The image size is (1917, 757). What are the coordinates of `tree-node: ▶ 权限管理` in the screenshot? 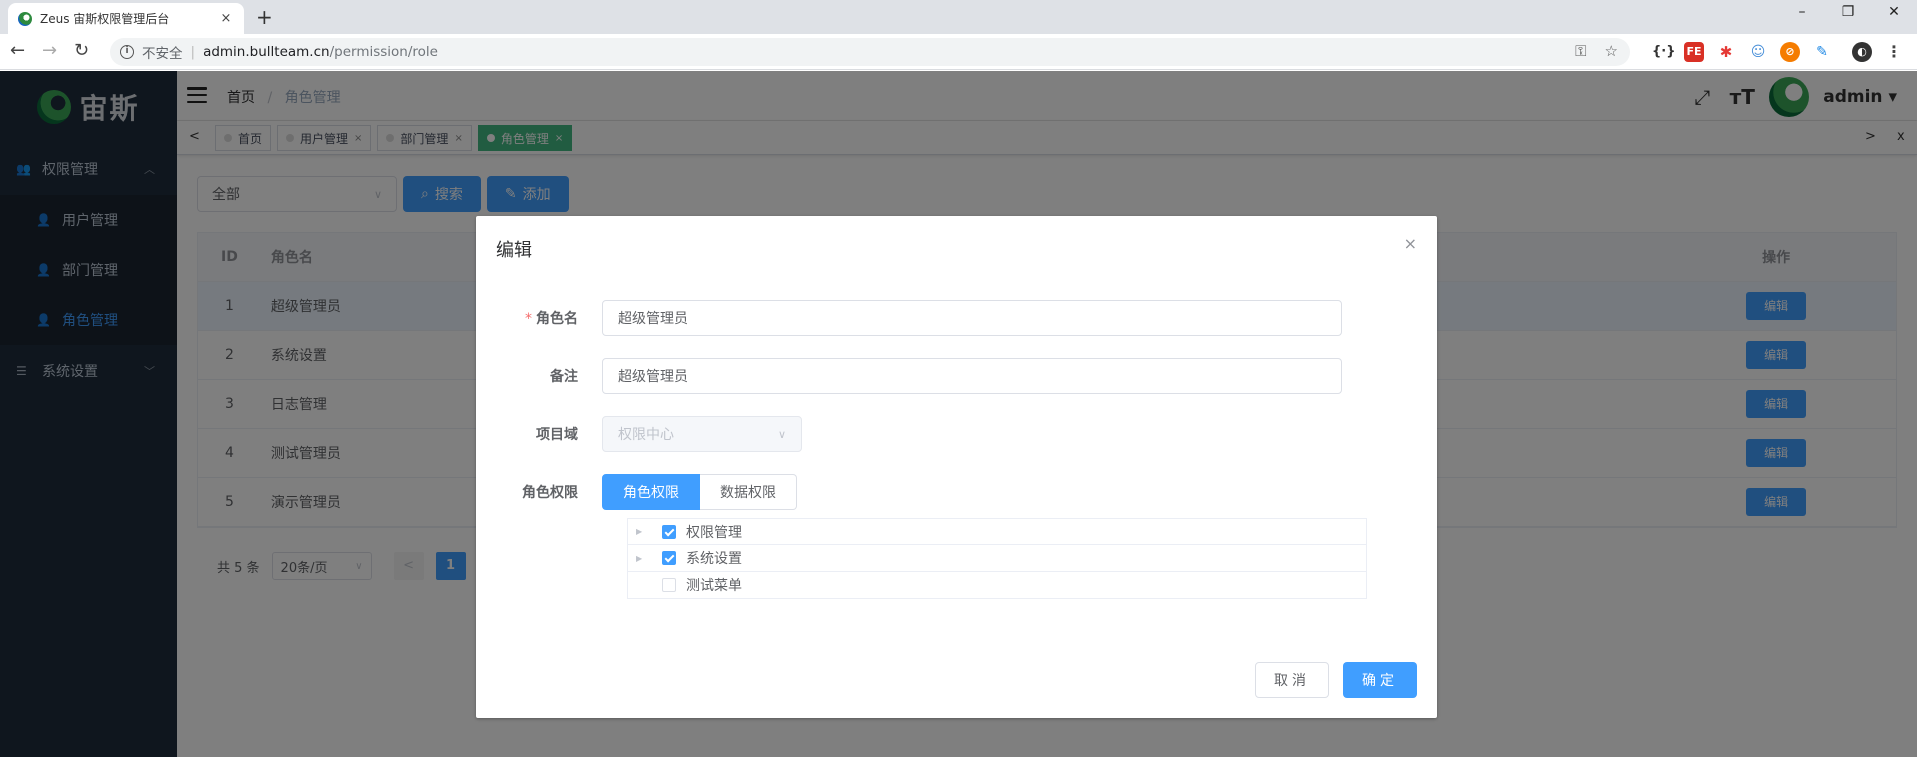 It's located at (997, 531).